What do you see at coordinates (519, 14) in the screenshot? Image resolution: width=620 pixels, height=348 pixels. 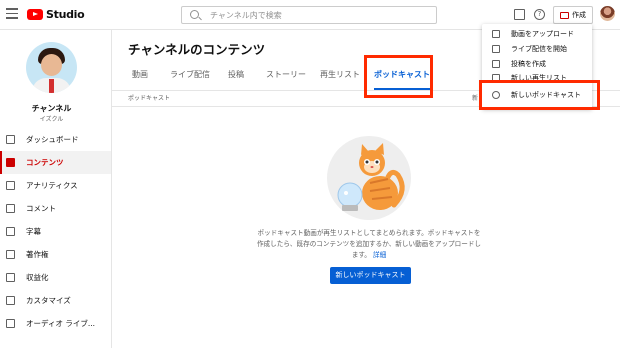 I see `feedback-icon` at bounding box center [519, 14].